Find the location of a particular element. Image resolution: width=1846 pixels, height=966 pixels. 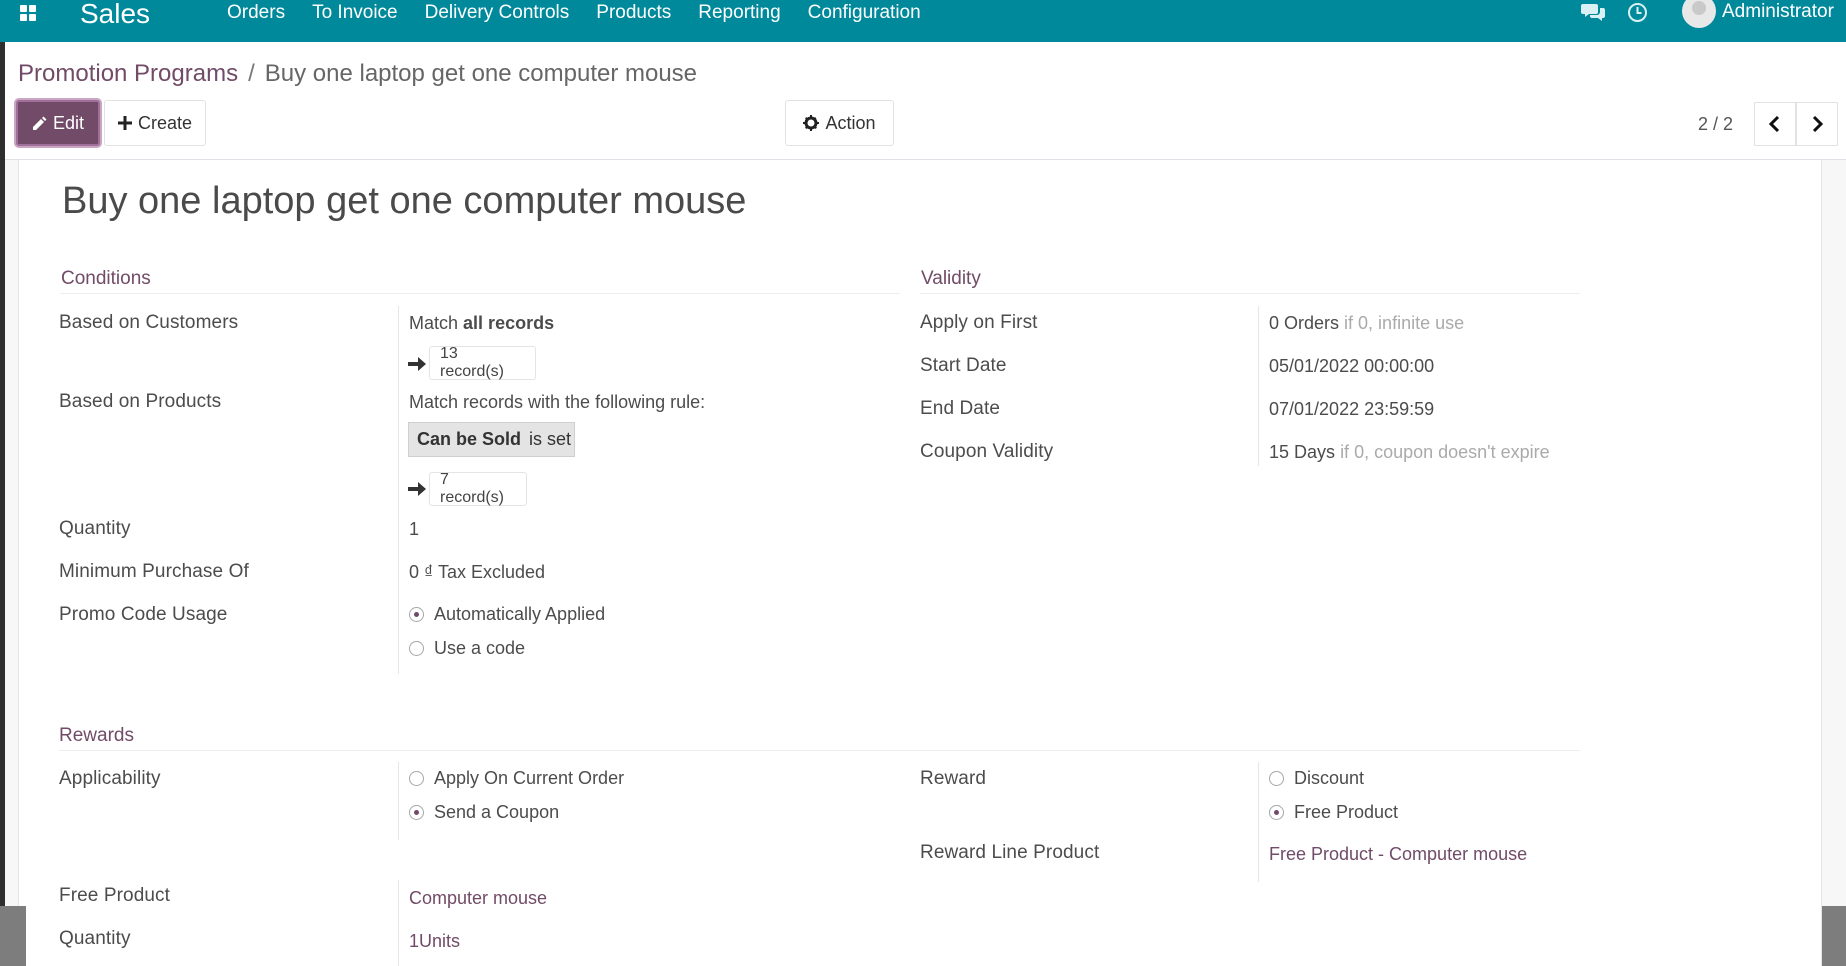

menu-to-invoice: To Invoice is located at coordinates (355, 13).